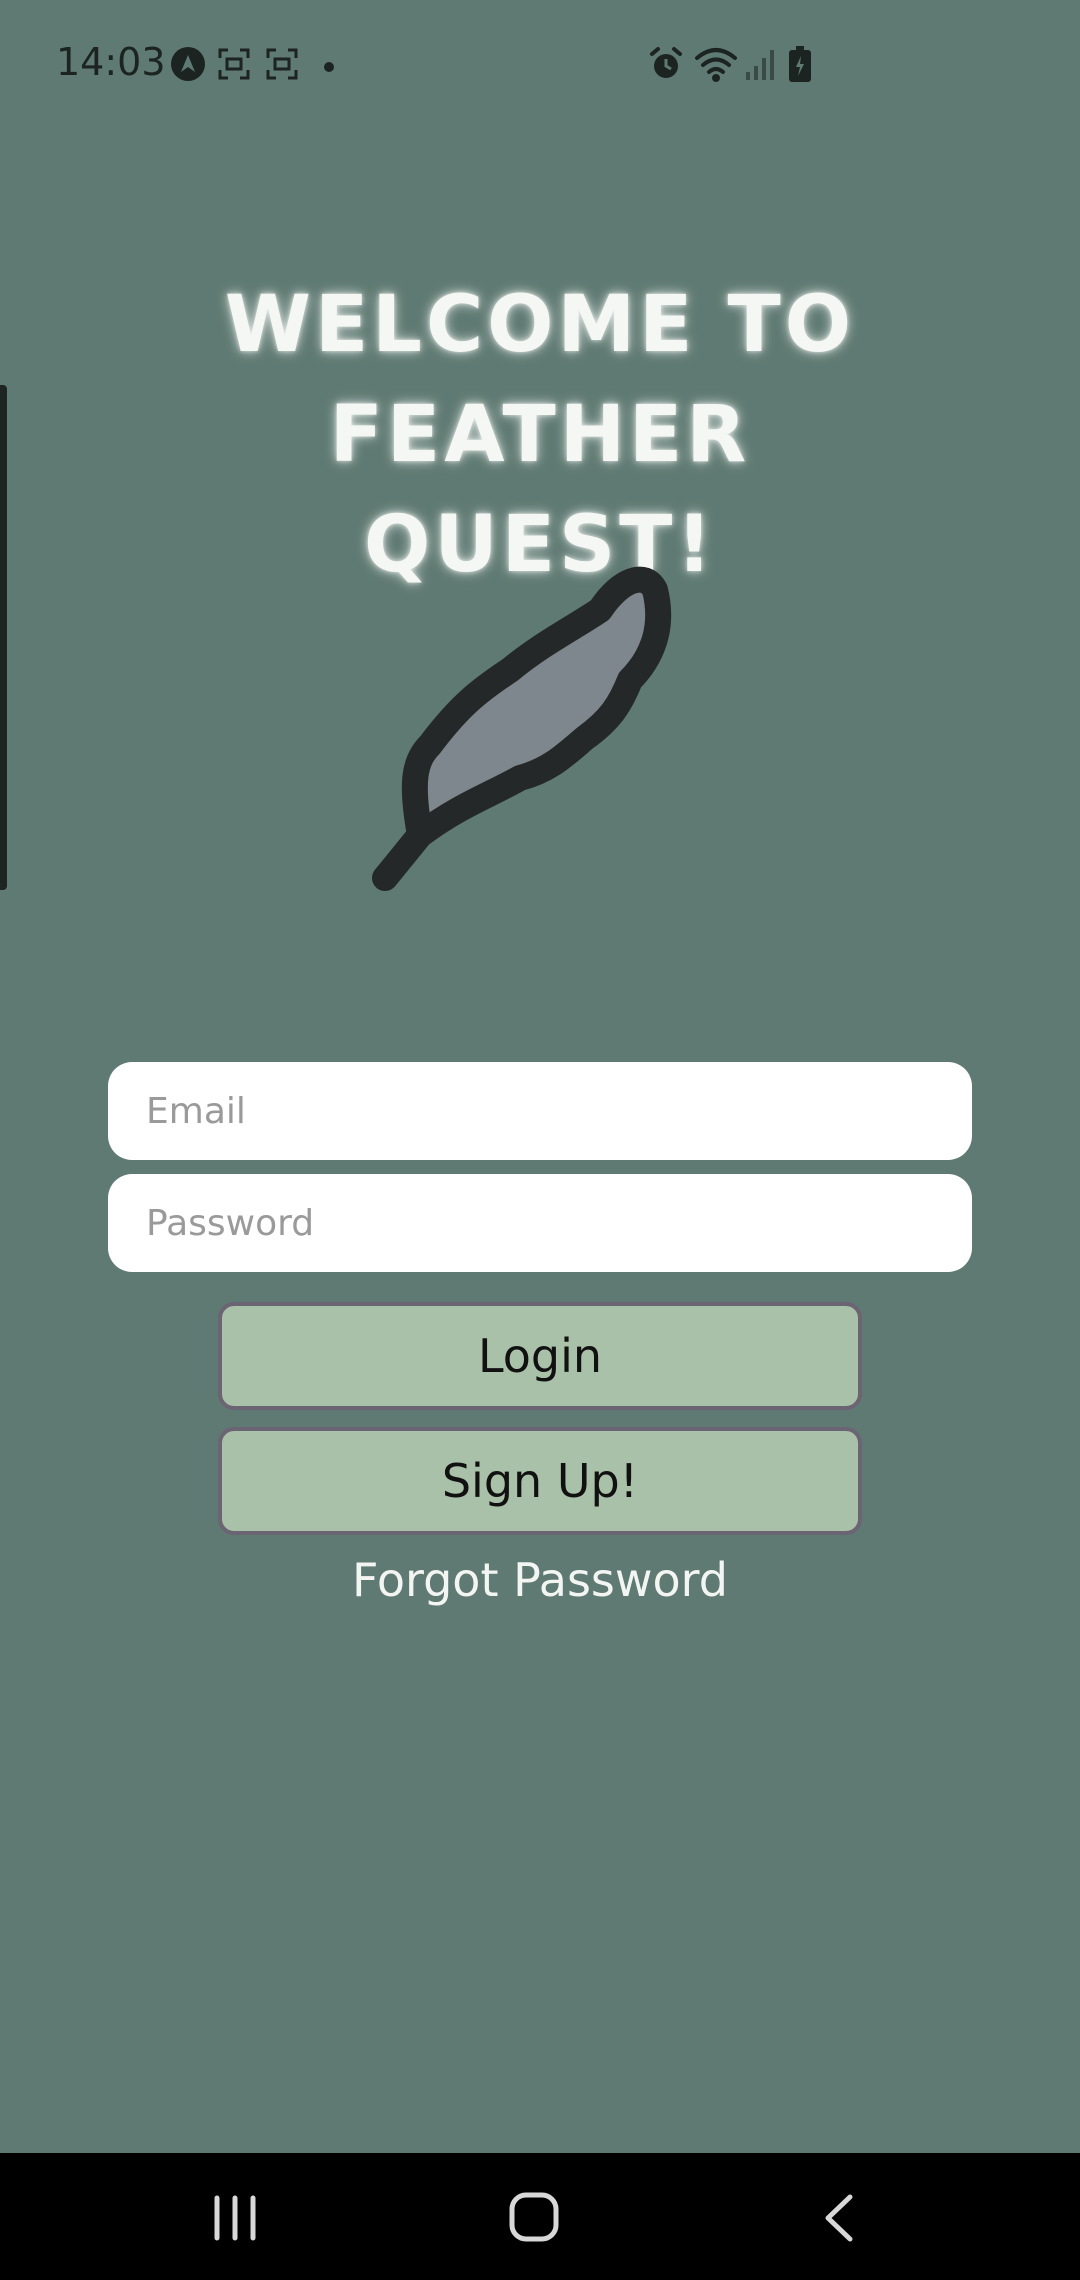 The width and height of the screenshot is (1080, 2280). What do you see at coordinates (540, 65) in the screenshot?
I see `status-bar: 14:03` at bounding box center [540, 65].